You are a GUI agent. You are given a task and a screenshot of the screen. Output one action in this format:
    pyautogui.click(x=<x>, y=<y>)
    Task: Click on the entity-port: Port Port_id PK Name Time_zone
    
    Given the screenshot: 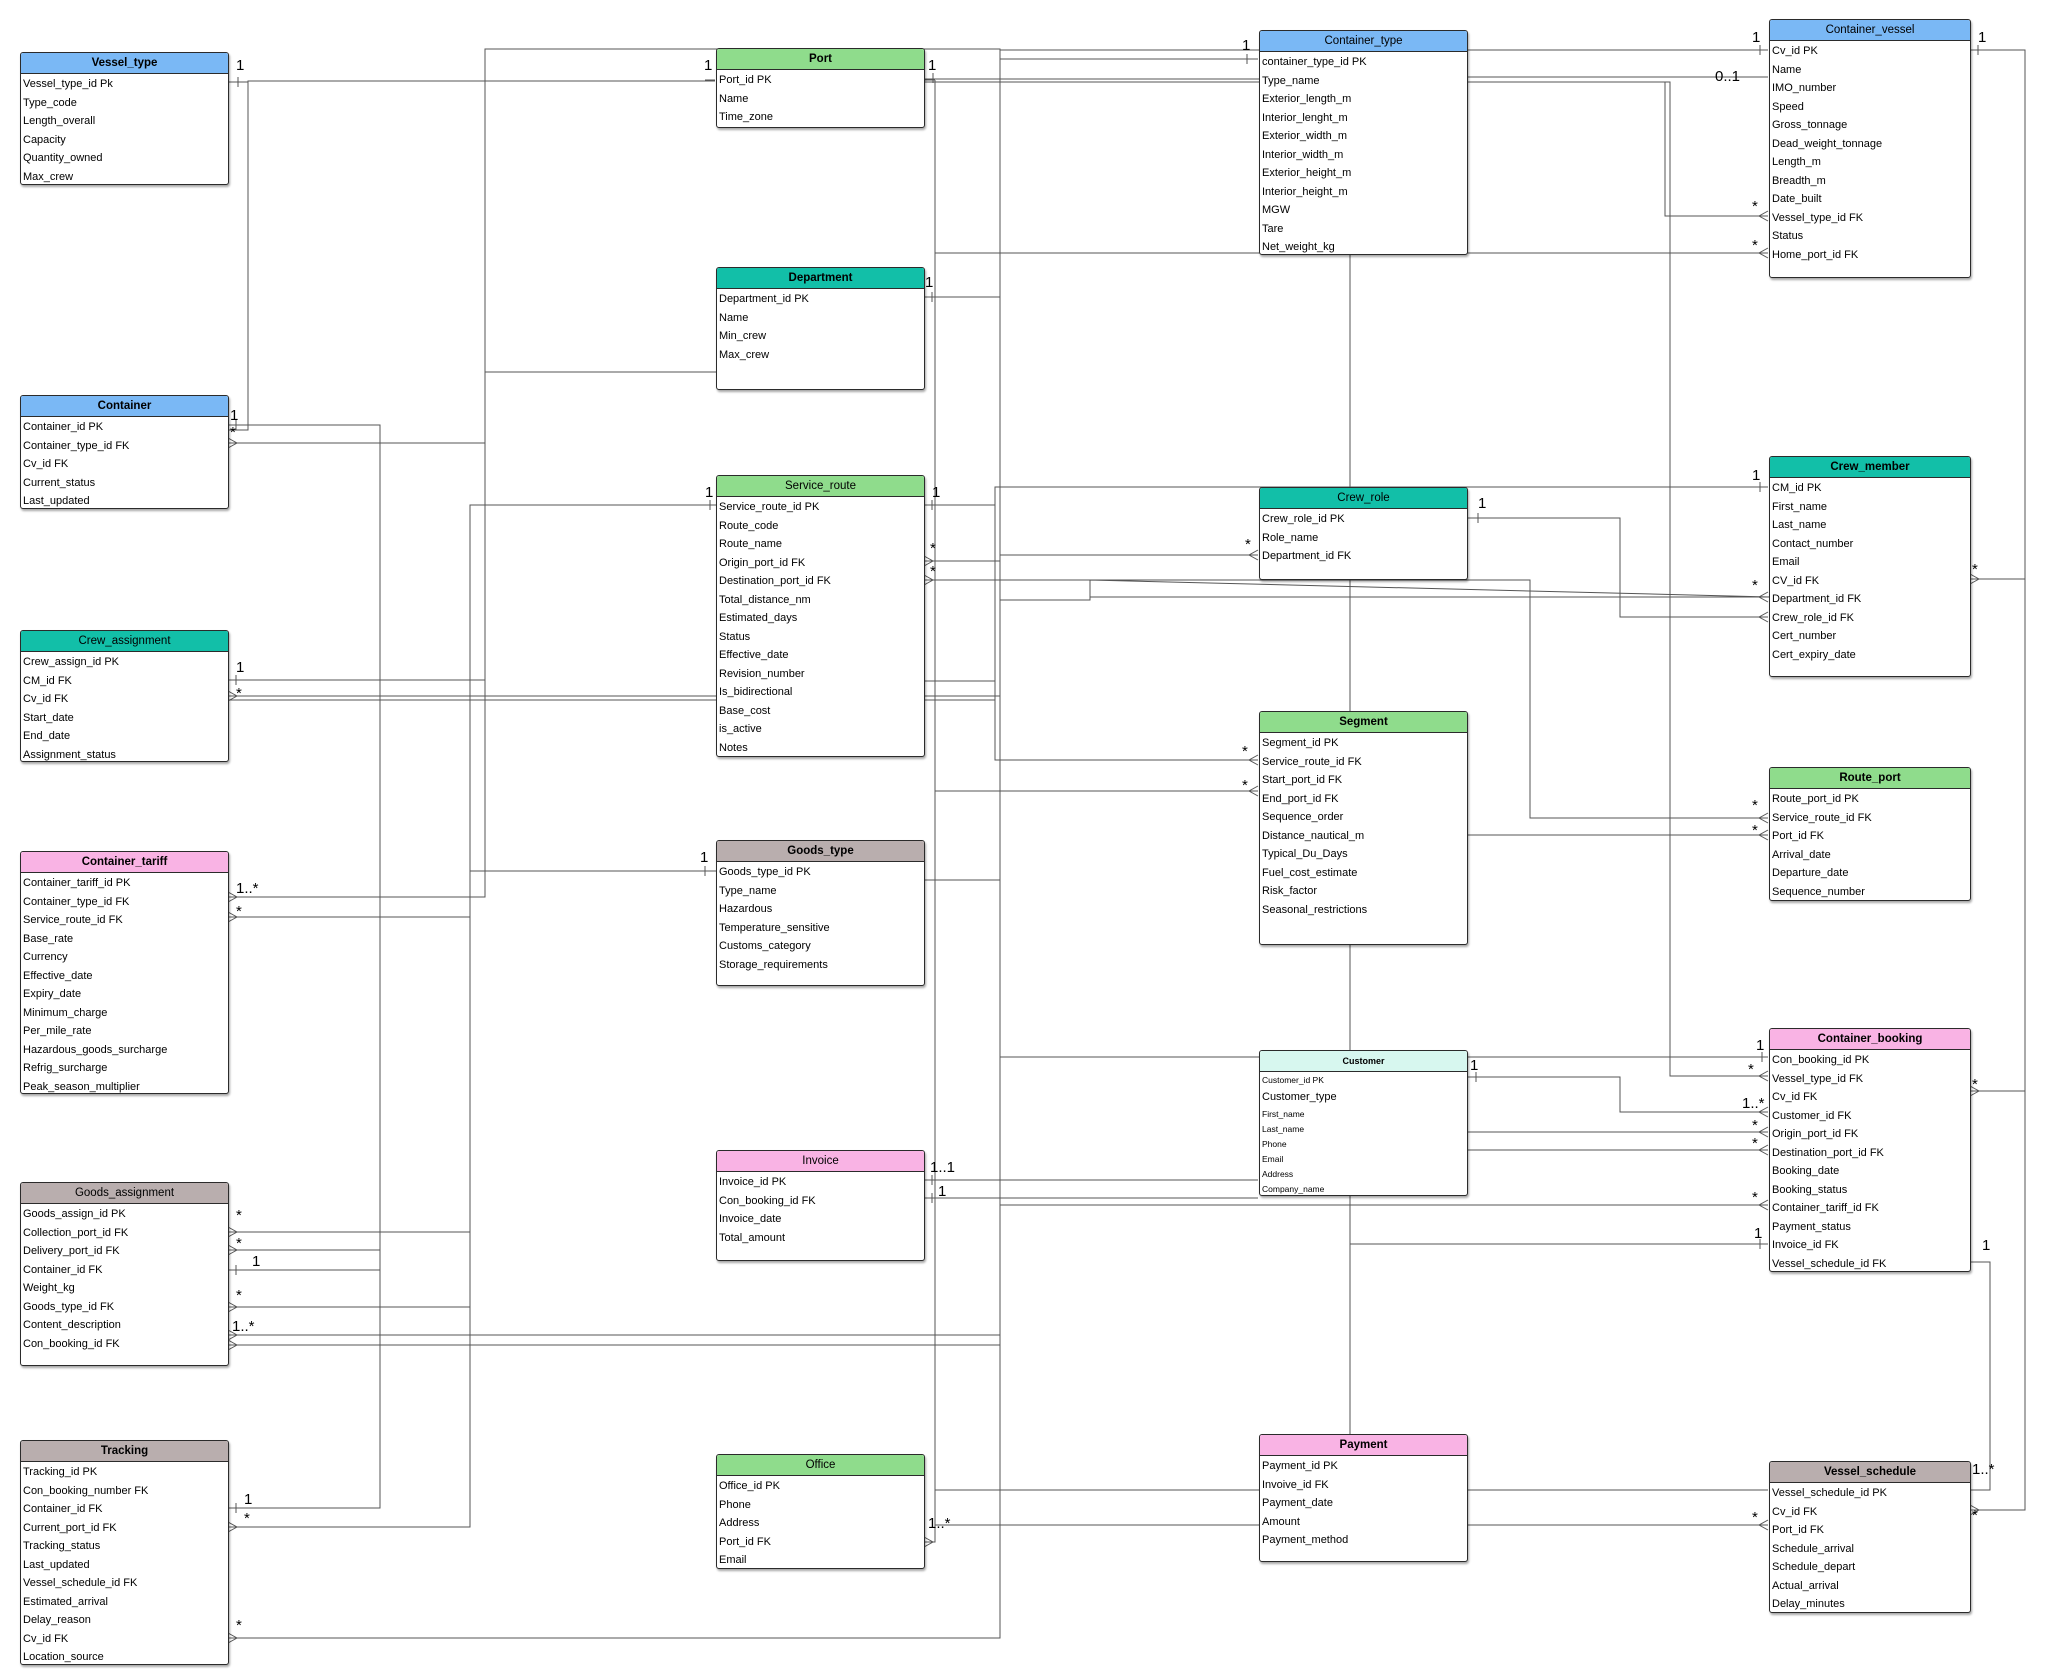 What is the action you would take?
    pyautogui.click(x=820, y=88)
    